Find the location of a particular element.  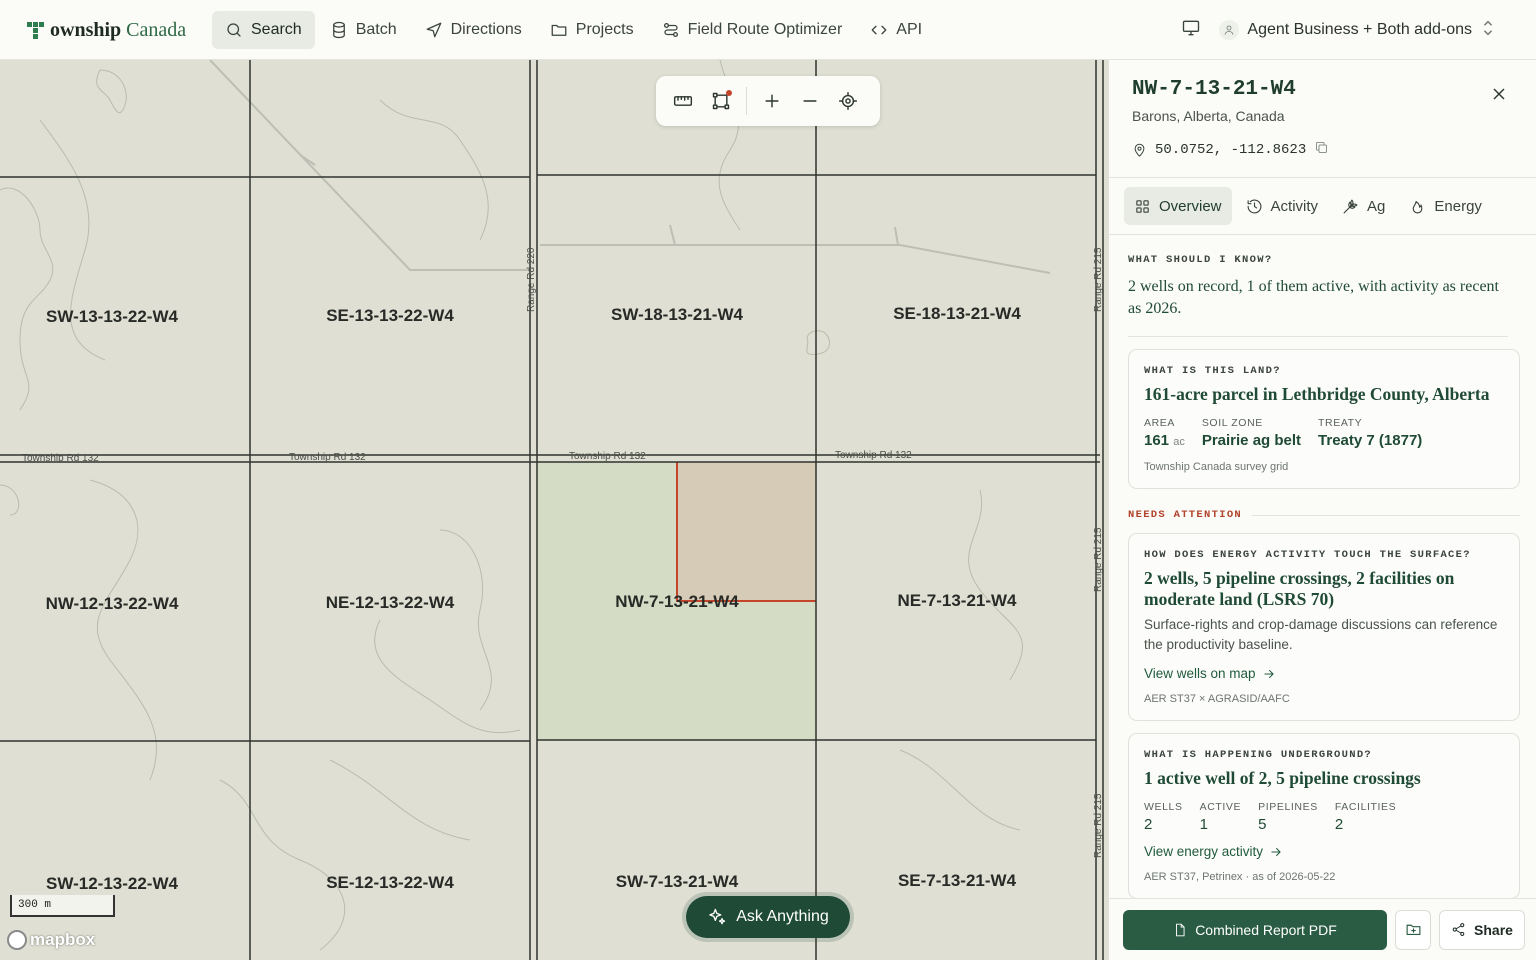

ask-anything-button: Ask Anything is located at coordinates (768, 917).